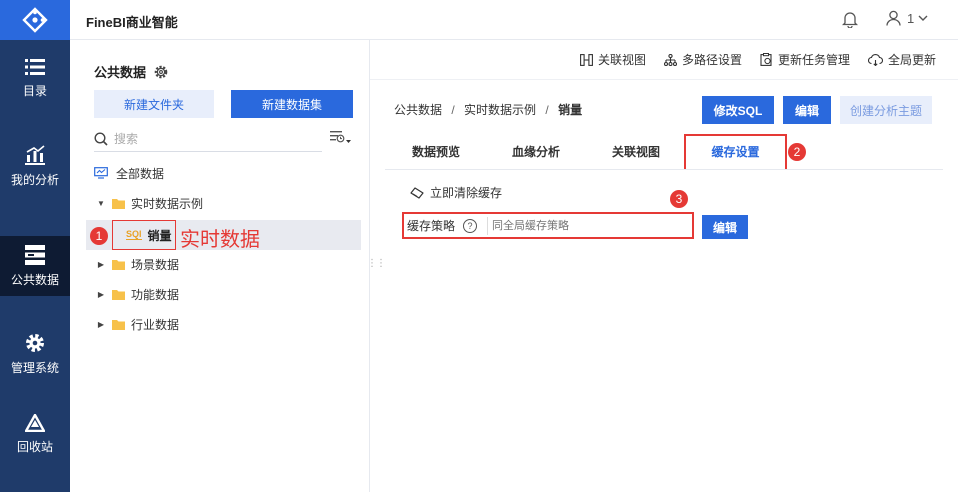 This screenshot has width=958, height=492. I want to click on annotation-marker-1: 1, so click(99, 236).